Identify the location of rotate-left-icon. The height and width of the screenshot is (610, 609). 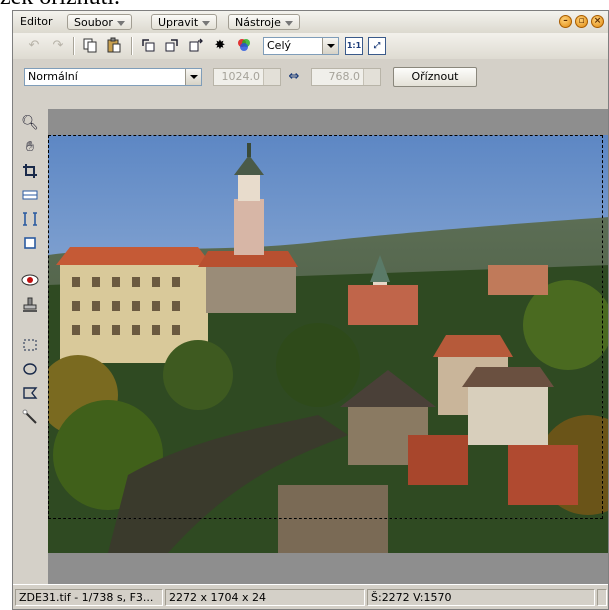
(148, 46).